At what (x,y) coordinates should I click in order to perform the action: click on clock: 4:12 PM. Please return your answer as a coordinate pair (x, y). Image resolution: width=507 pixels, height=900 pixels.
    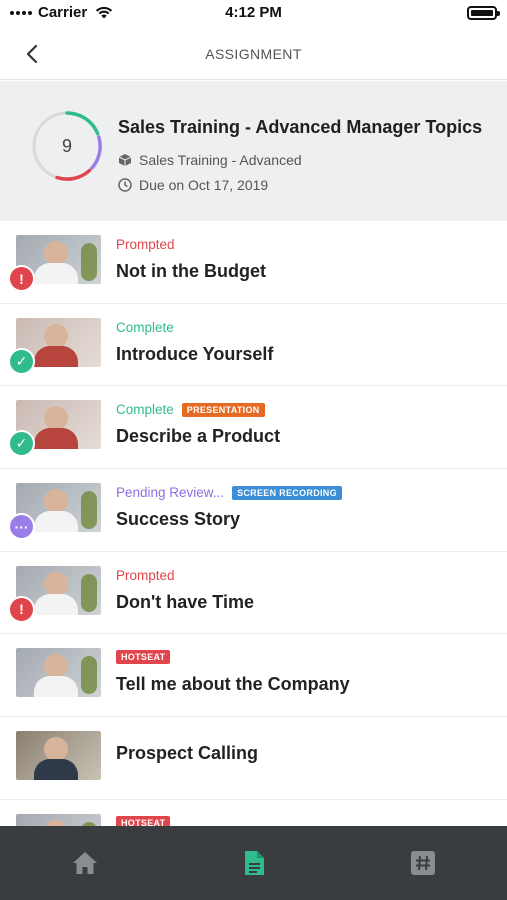
    Looking at the image, I should click on (253, 12).